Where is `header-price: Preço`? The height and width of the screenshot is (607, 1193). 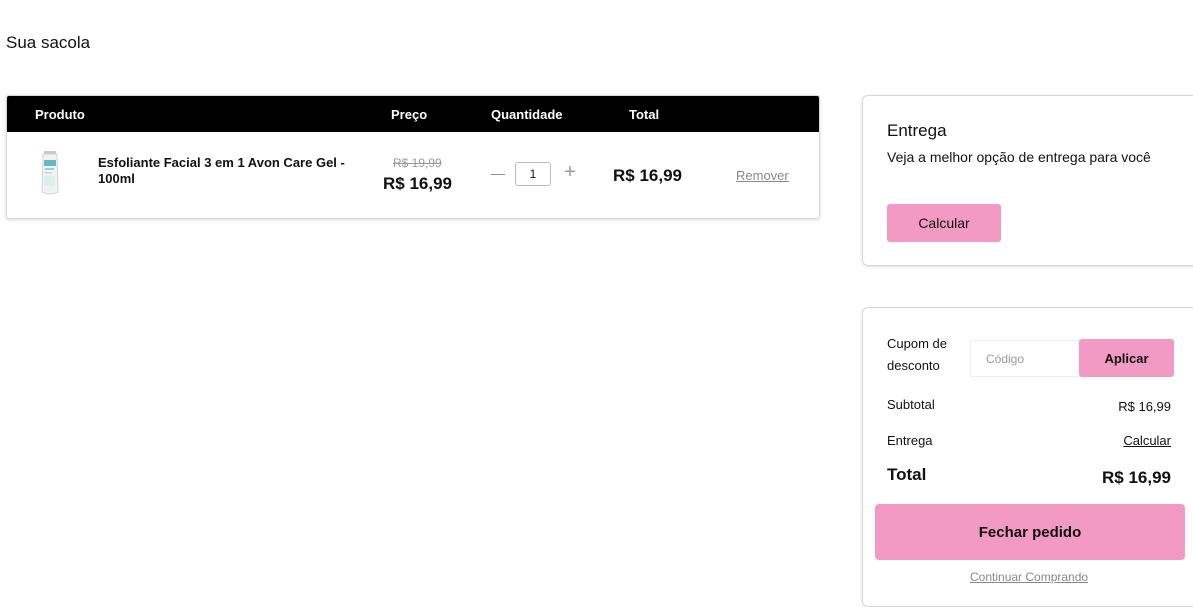
header-price: Preço is located at coordinates (409, 114).